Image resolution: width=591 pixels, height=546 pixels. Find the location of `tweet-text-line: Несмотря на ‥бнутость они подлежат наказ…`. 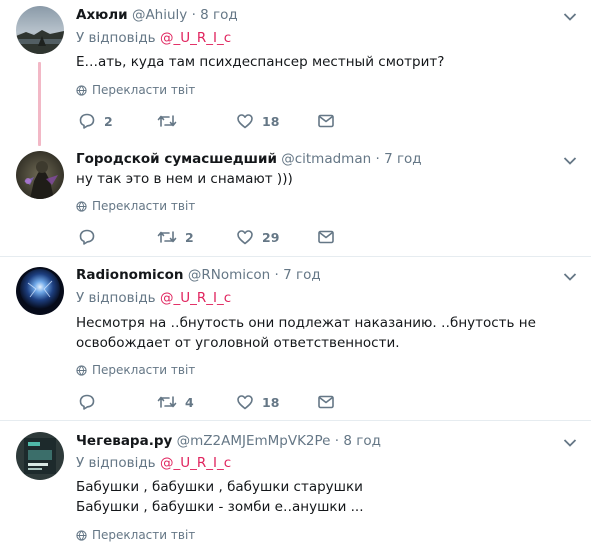

tweet-text-line: Несмотря на ‥бнутость они подлежат наказ… is located at coordinates (306, 323).